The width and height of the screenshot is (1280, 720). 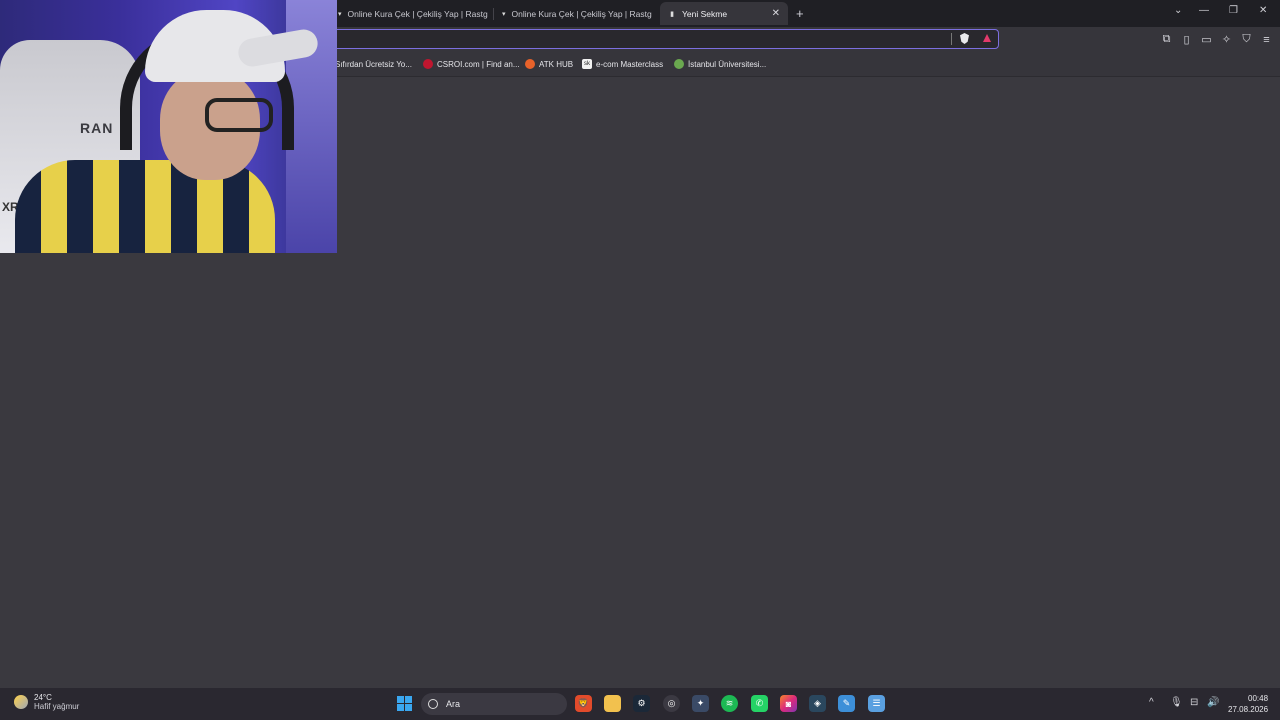 What do you see at coordinates (587, 64) in the screenshot?
I see `ecom-favicon-icon: sk` at bounding box center [587, 64].